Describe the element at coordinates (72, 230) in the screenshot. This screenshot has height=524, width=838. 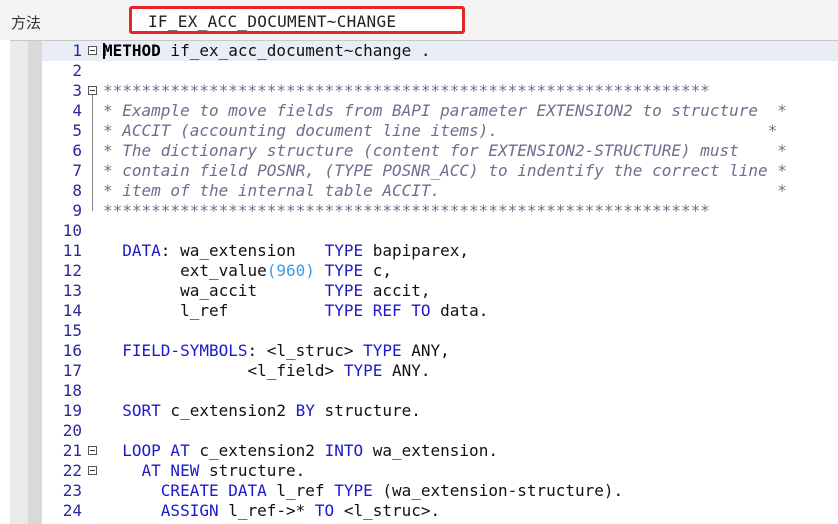
I see `line-number: 10` at that location.